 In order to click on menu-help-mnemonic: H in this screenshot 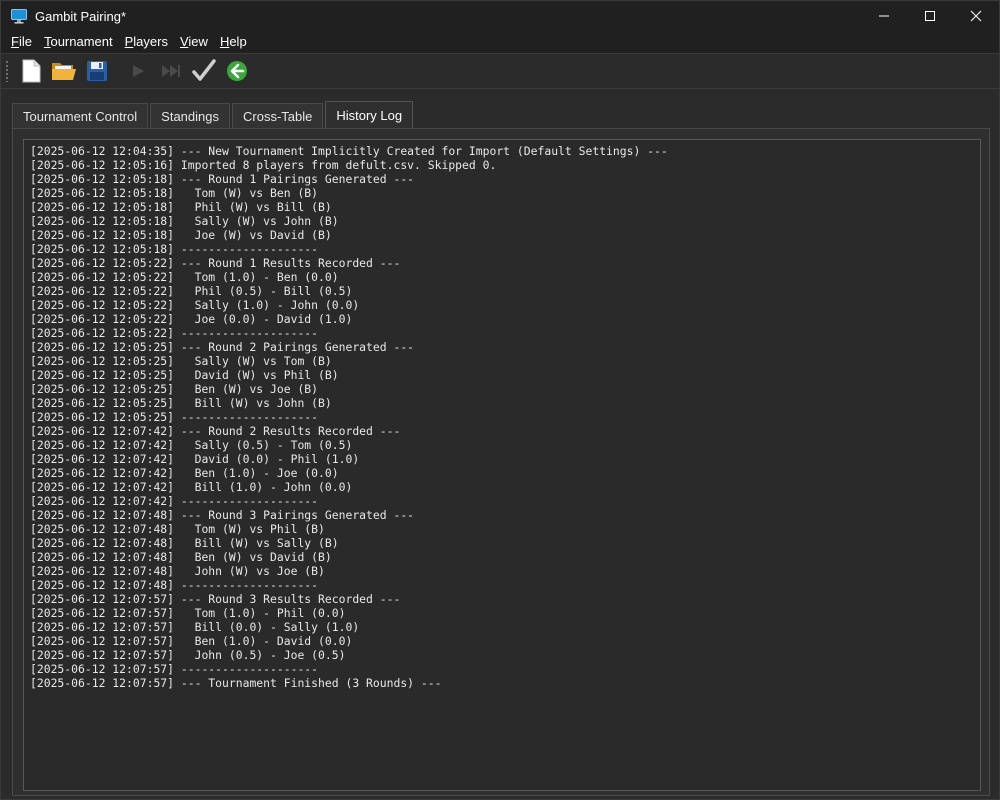, I will do `click(224, 41)`.